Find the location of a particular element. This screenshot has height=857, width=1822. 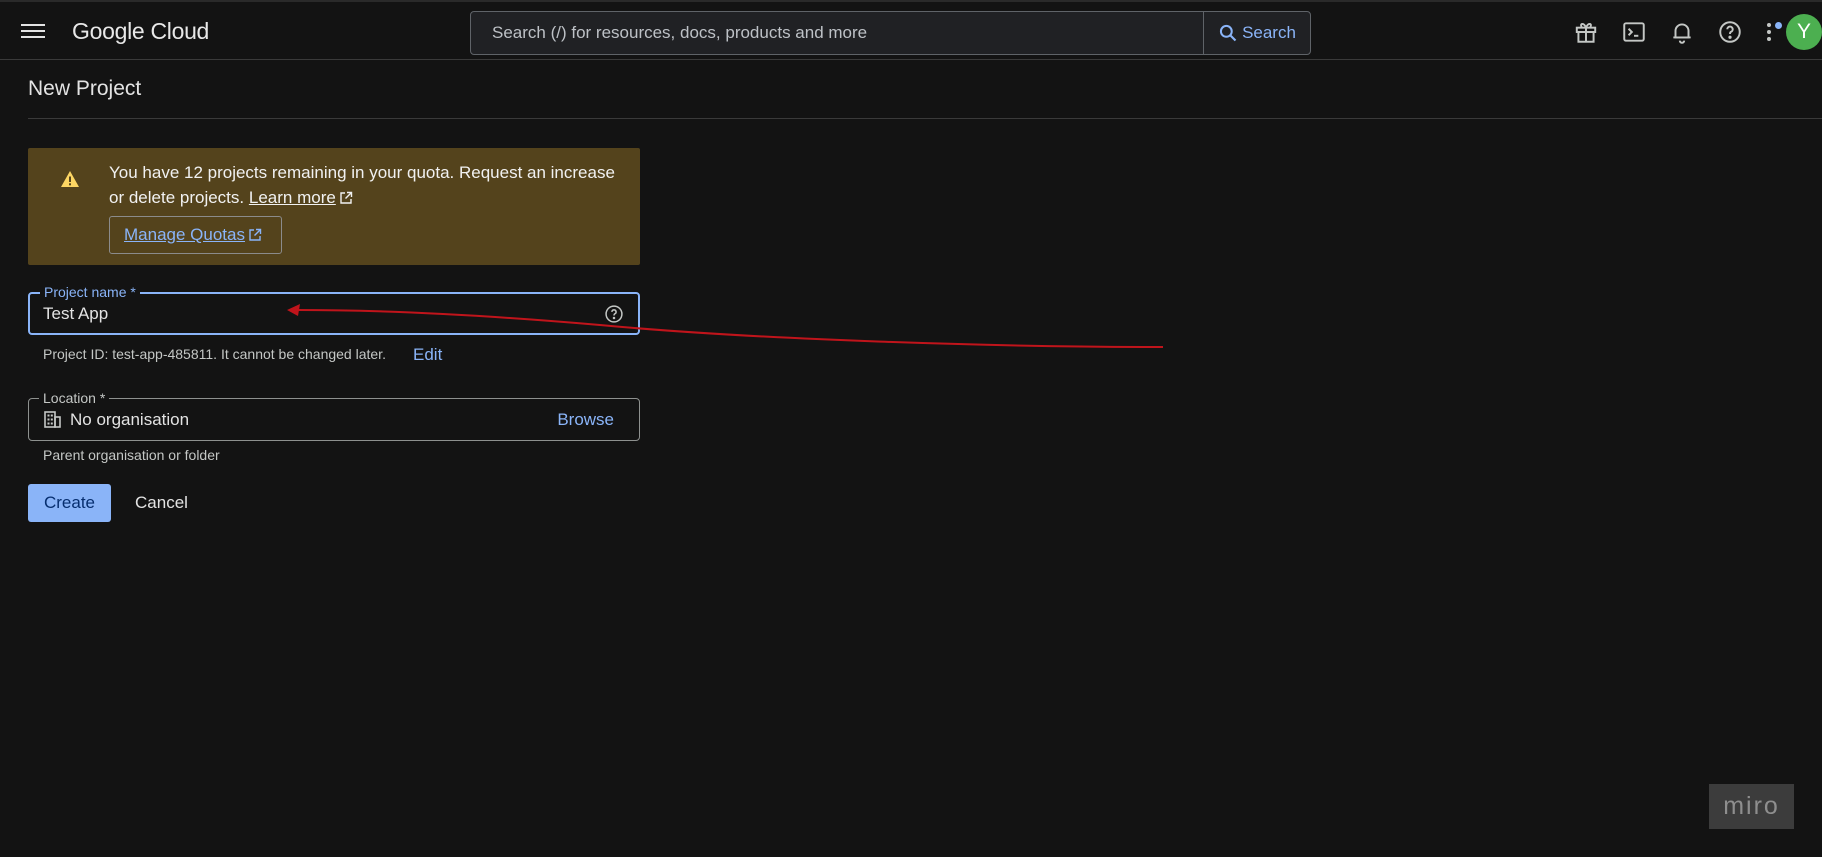

edit-project-id-button: Edit is located at coordinates (427, 355).